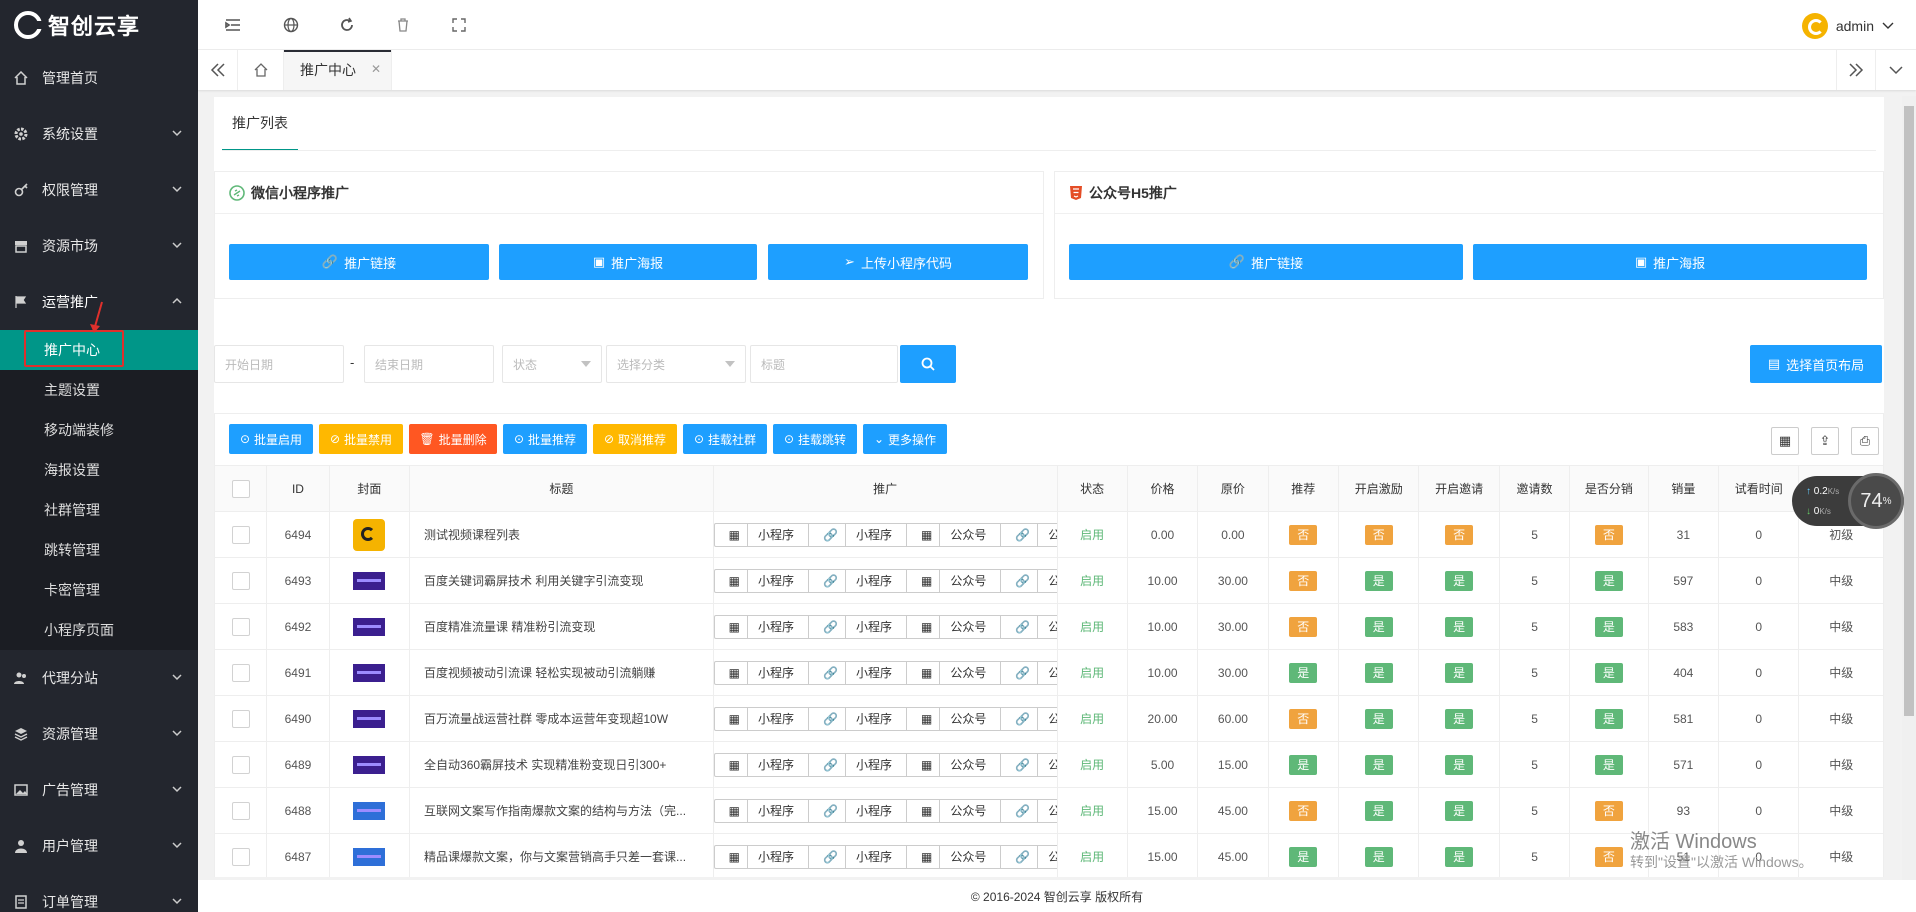 The height and width of the screenshot is (912, 1916). Describe the element at coordinates (271, 439) in the screenshot. I see `action-button-0: ⊙ 批量启用` at that location.